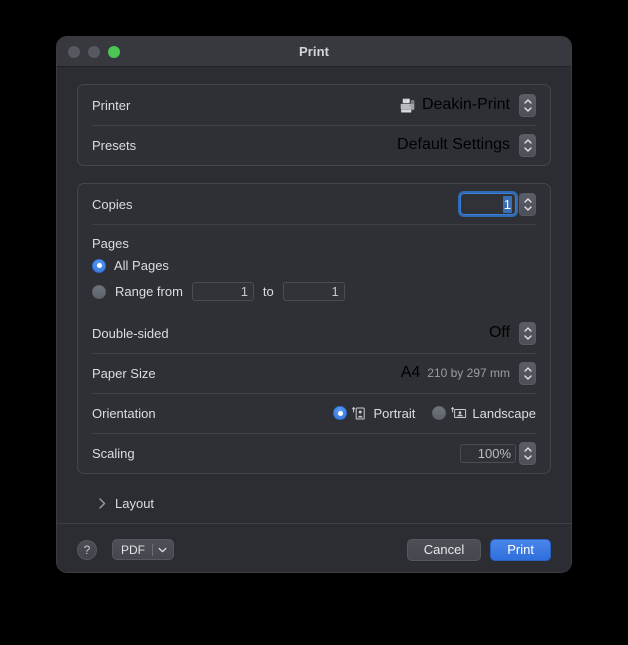  I want to click on maximize-button, so click(114, 52).